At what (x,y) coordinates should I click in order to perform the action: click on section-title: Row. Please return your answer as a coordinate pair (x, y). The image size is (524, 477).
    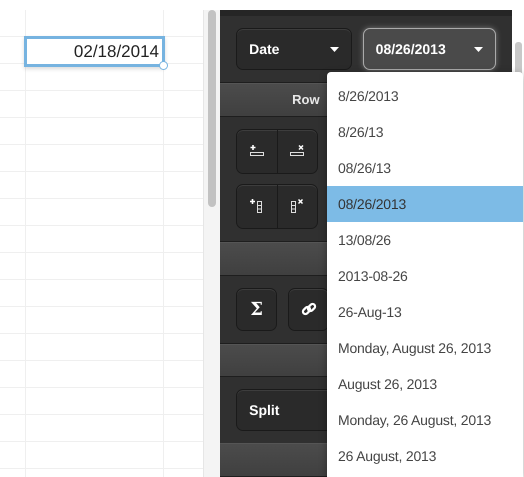
    Looking at the image, I should click on (306, 100).